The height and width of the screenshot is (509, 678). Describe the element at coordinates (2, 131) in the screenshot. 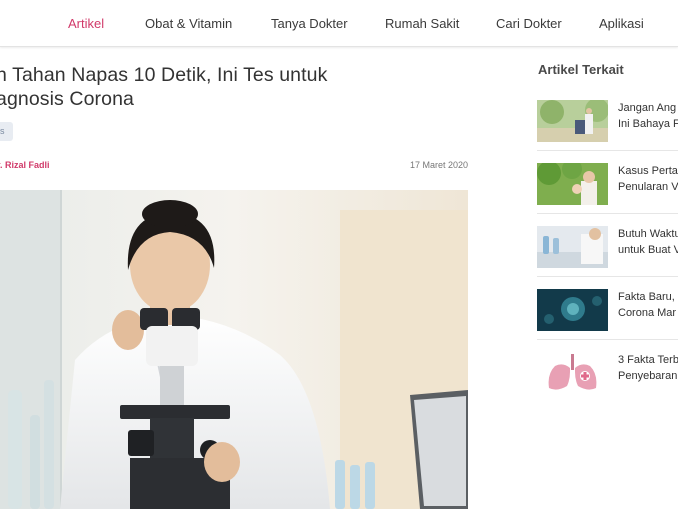

I see `category-tag-label: s` at that location.